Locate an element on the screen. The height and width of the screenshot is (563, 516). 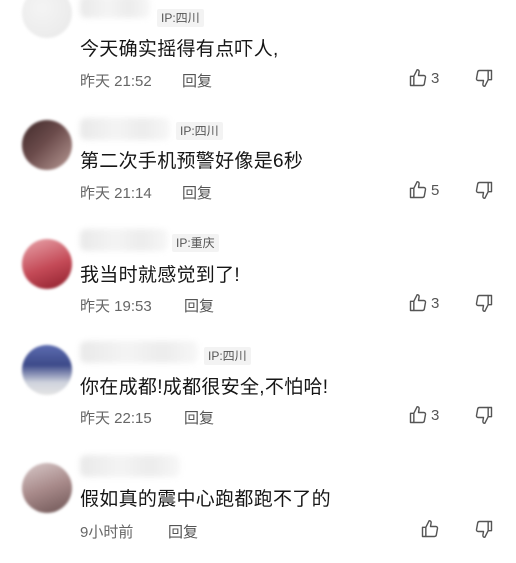
comment-text: 你在成都!成都很安全,不怕哈! is located at coordinates (204, 387).